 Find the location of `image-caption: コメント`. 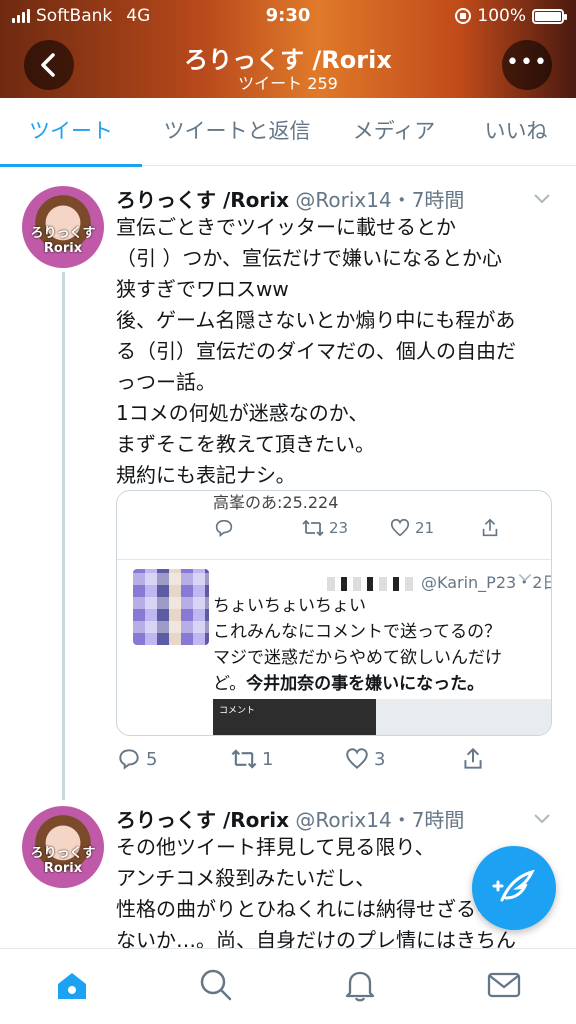

image-caption: コメント is located at coordinates (237, 711).